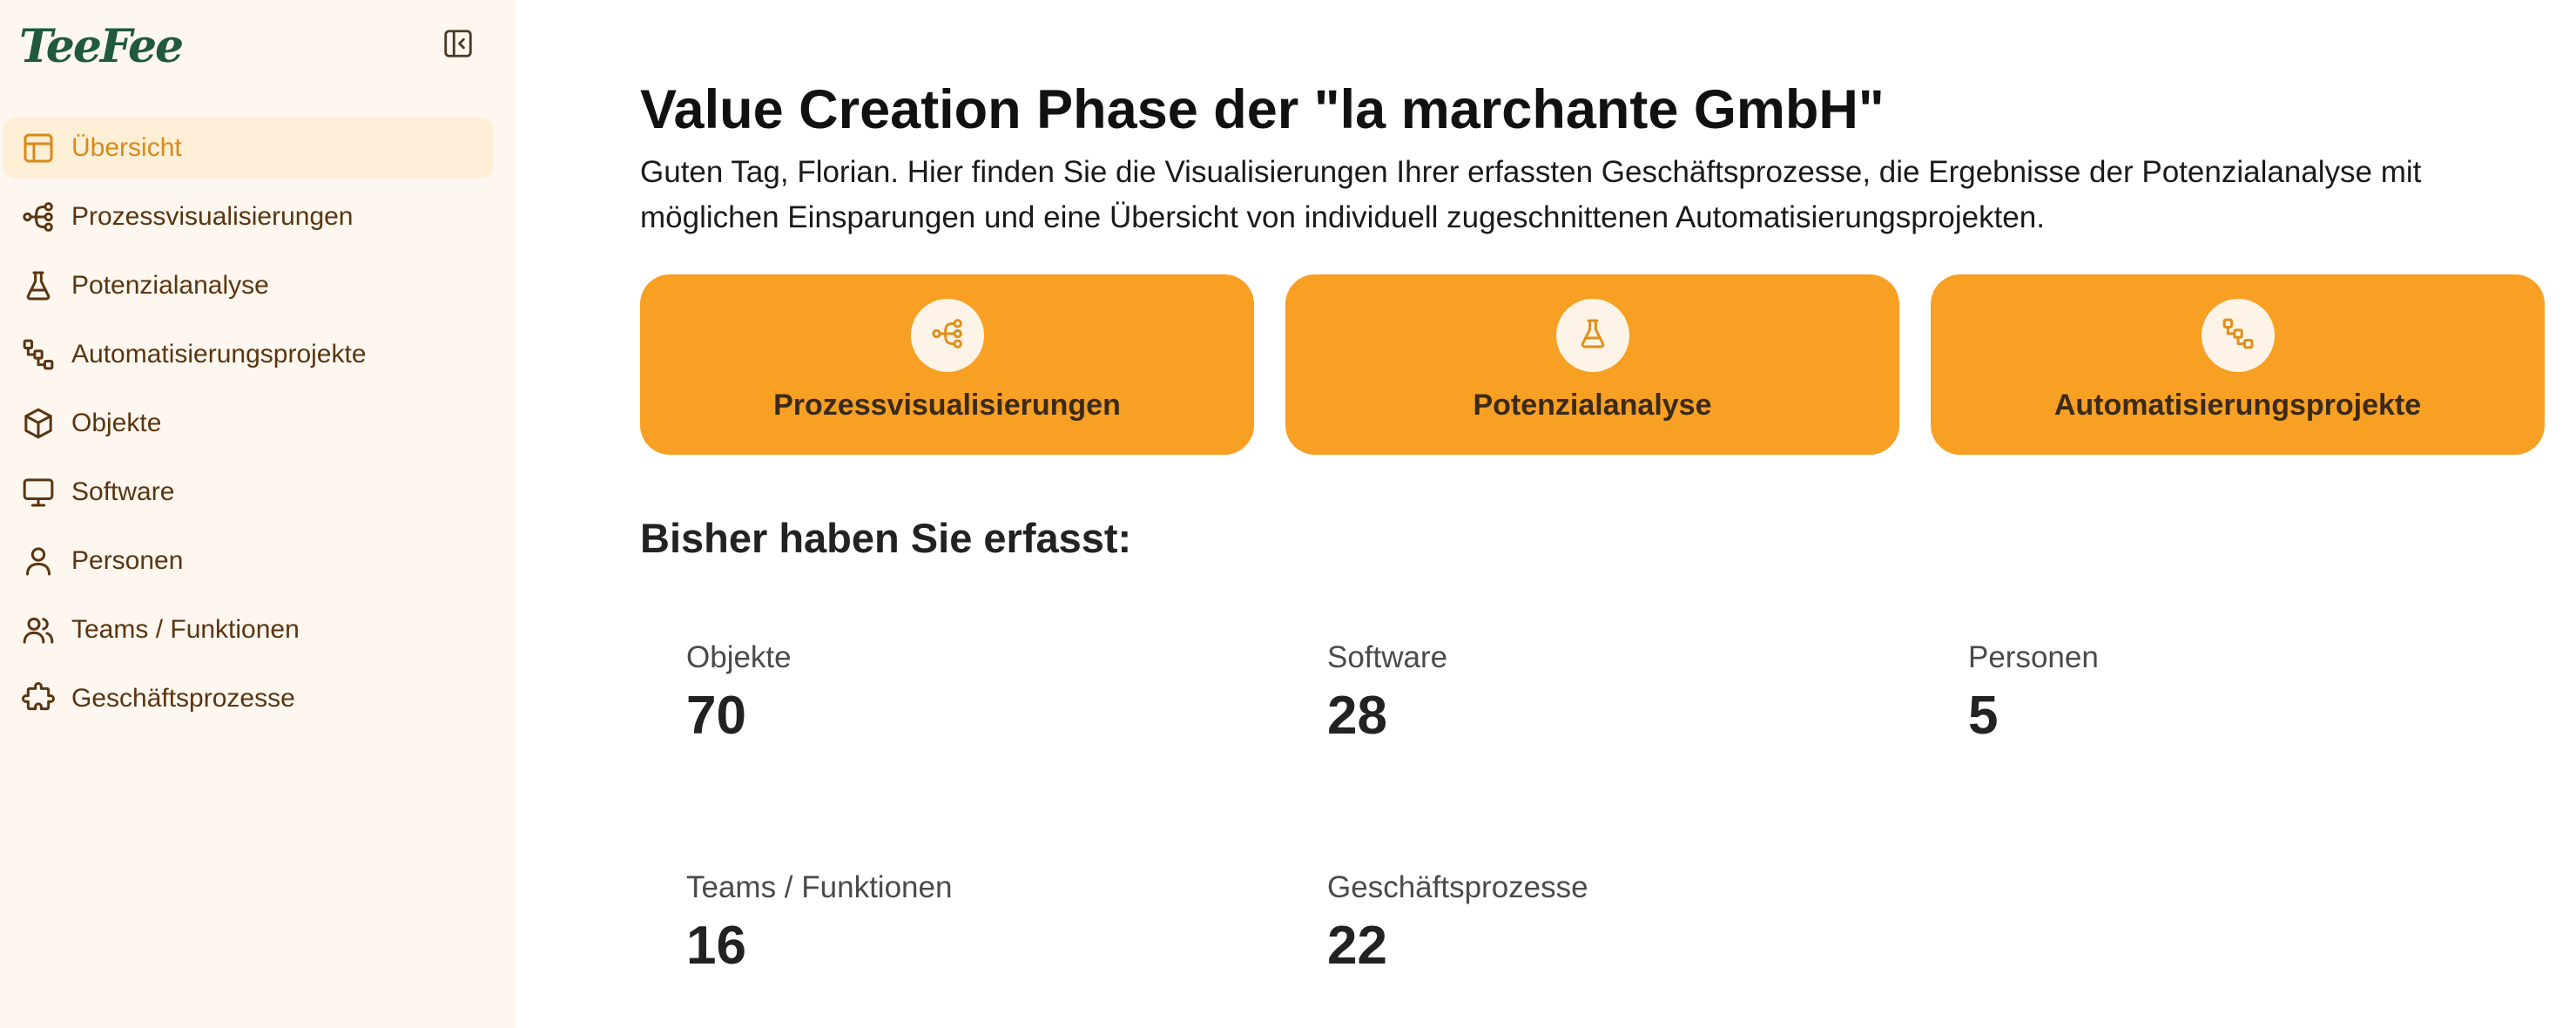  I want to click on user-icon, so click(38, 561).